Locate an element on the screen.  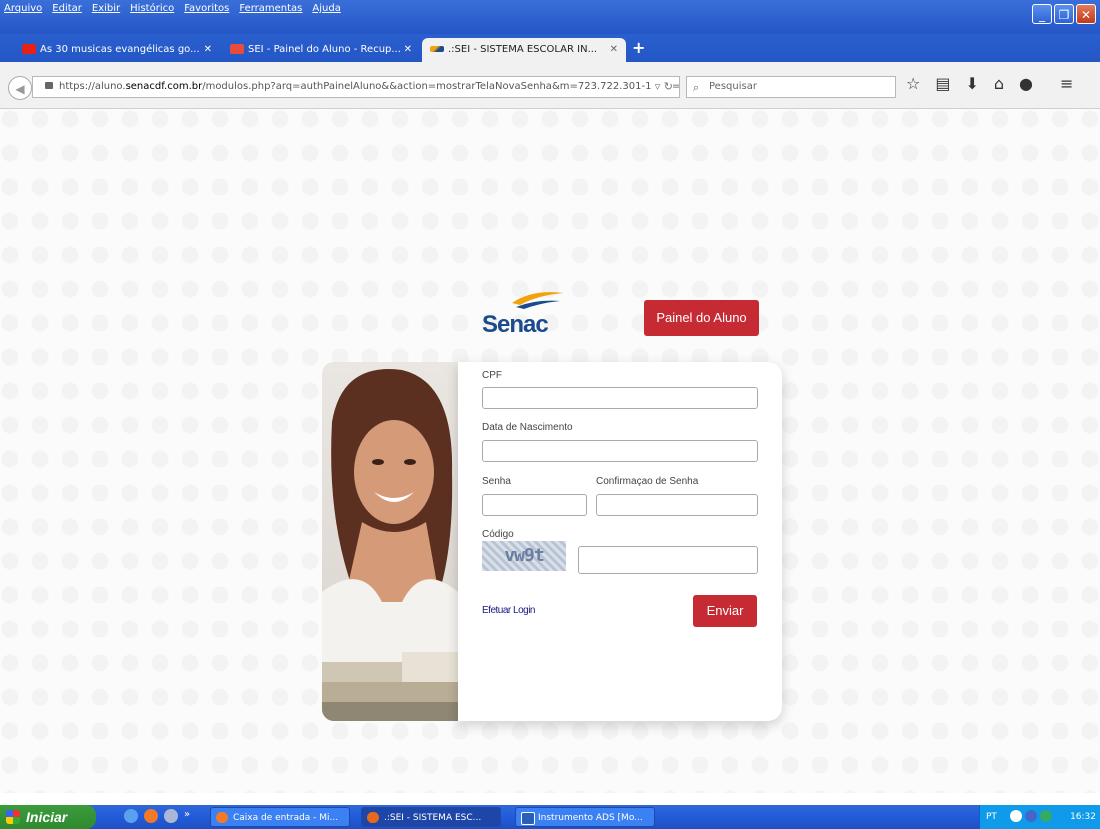
restore-icon: ❐ is located at coordinates (1064, 14).